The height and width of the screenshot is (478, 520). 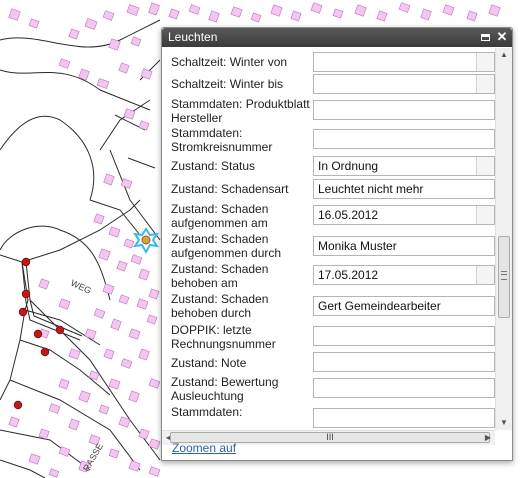 I want to click on map-lamp-markers, so click(x=39, y=333).